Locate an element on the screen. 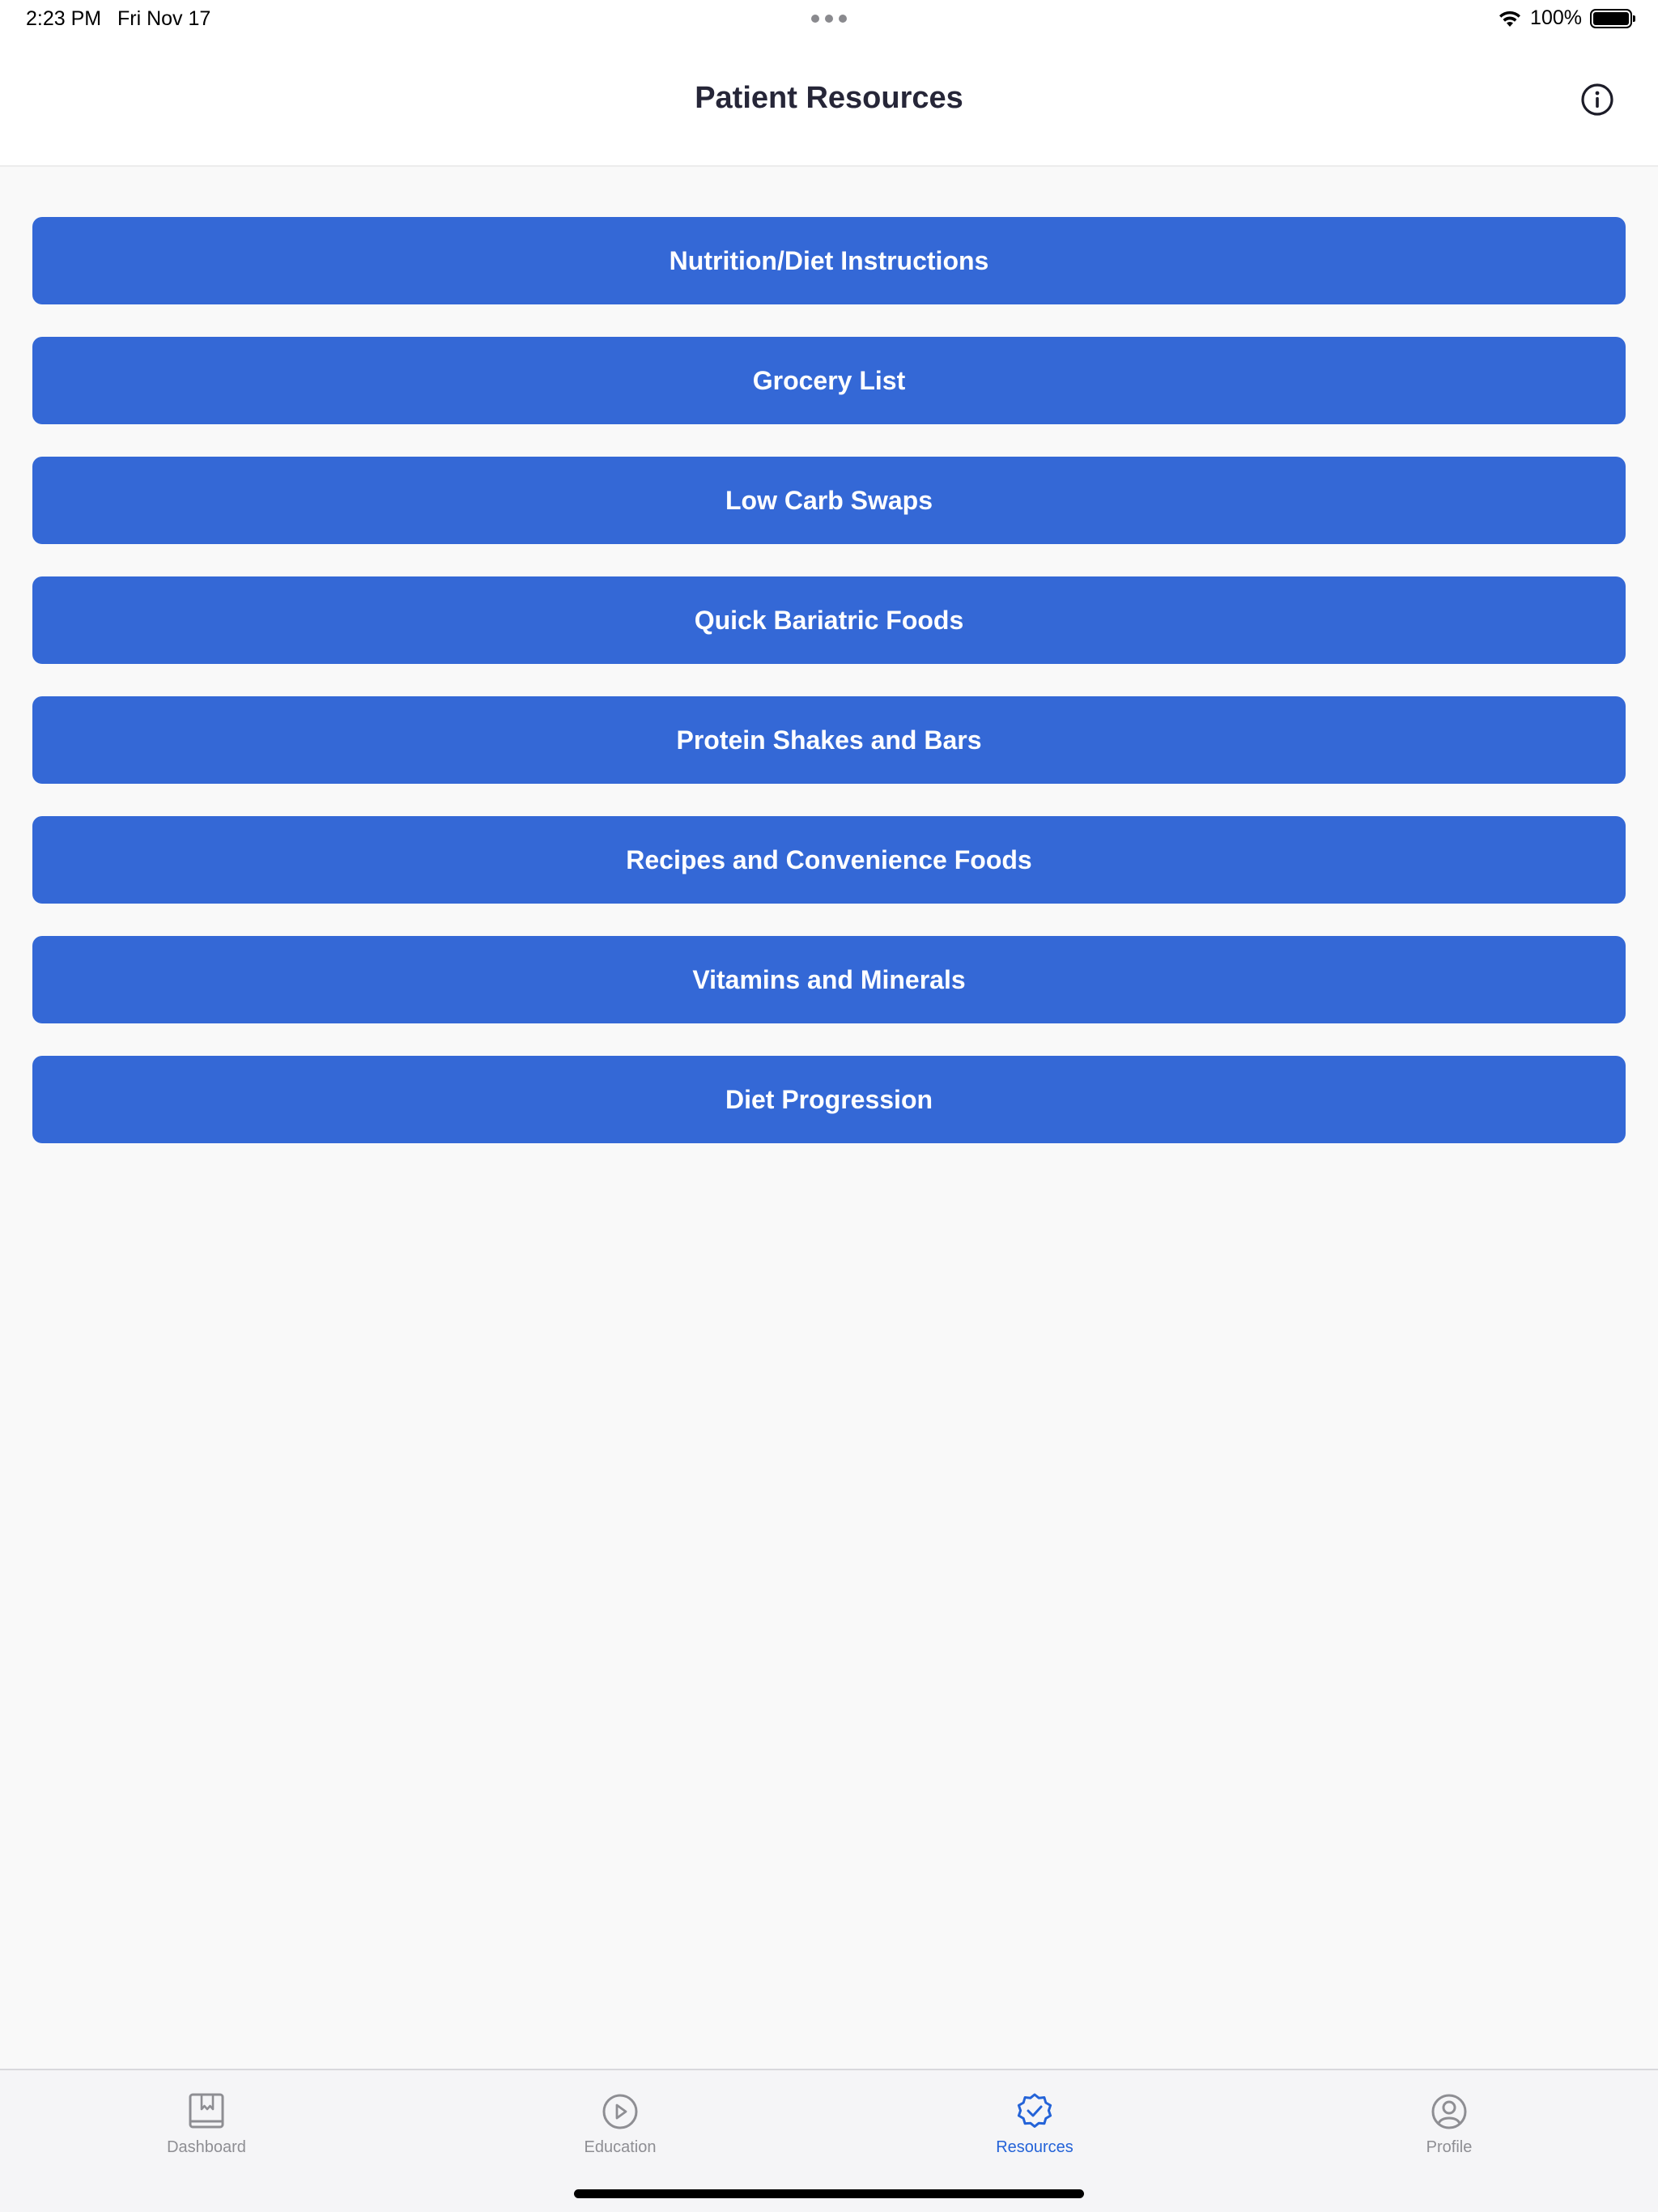  multitasking-dots-icon is located at coordinates (829, 19).